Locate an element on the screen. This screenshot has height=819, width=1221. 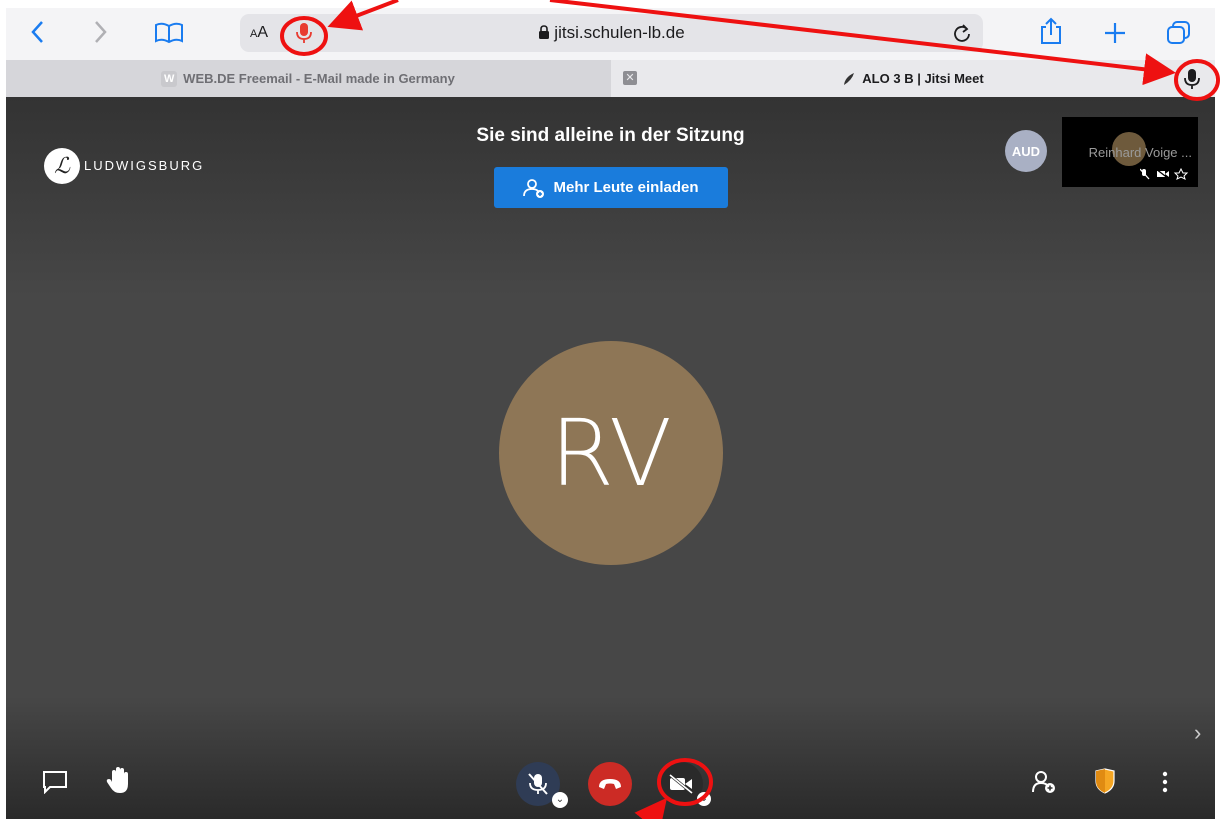
microphone-toggle-button: ⌄ is located at coordinates (542, 785).